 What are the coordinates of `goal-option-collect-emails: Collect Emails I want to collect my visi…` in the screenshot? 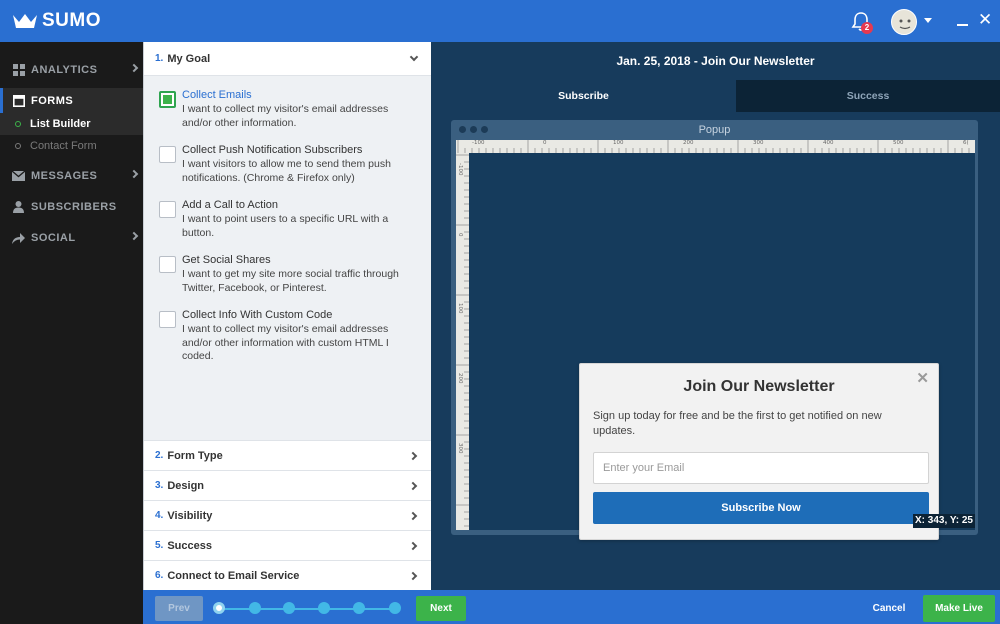 It's located at (289, 109).